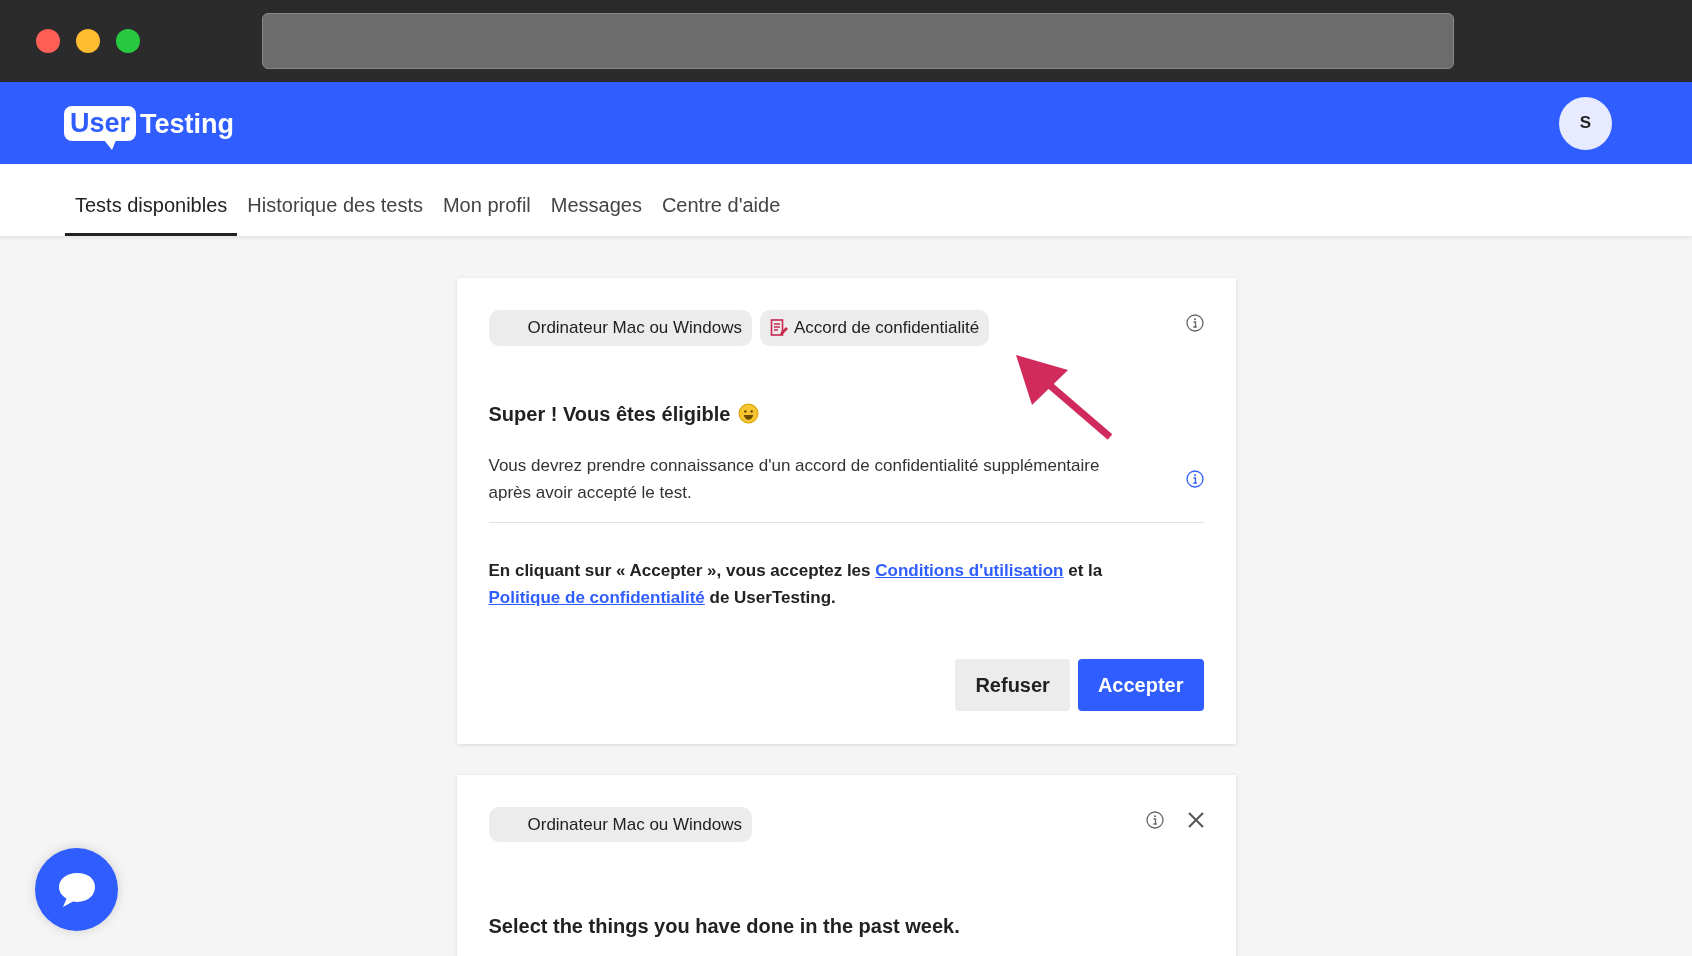  Describe the element at coordinates (596, 597) in the screenshot. I see `terms-link: Politique de confidentialité` at that location.